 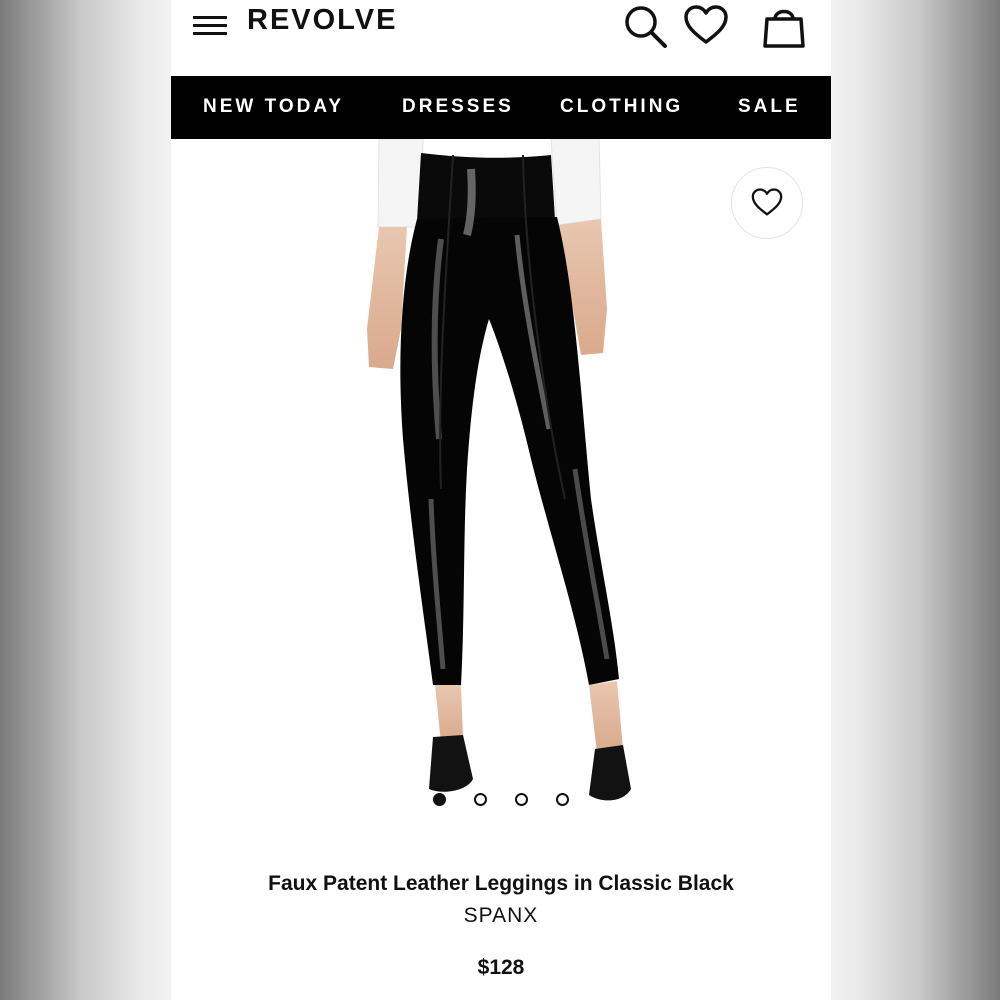 I want to click on heart-outline-icon, so click(x=767, y=202).